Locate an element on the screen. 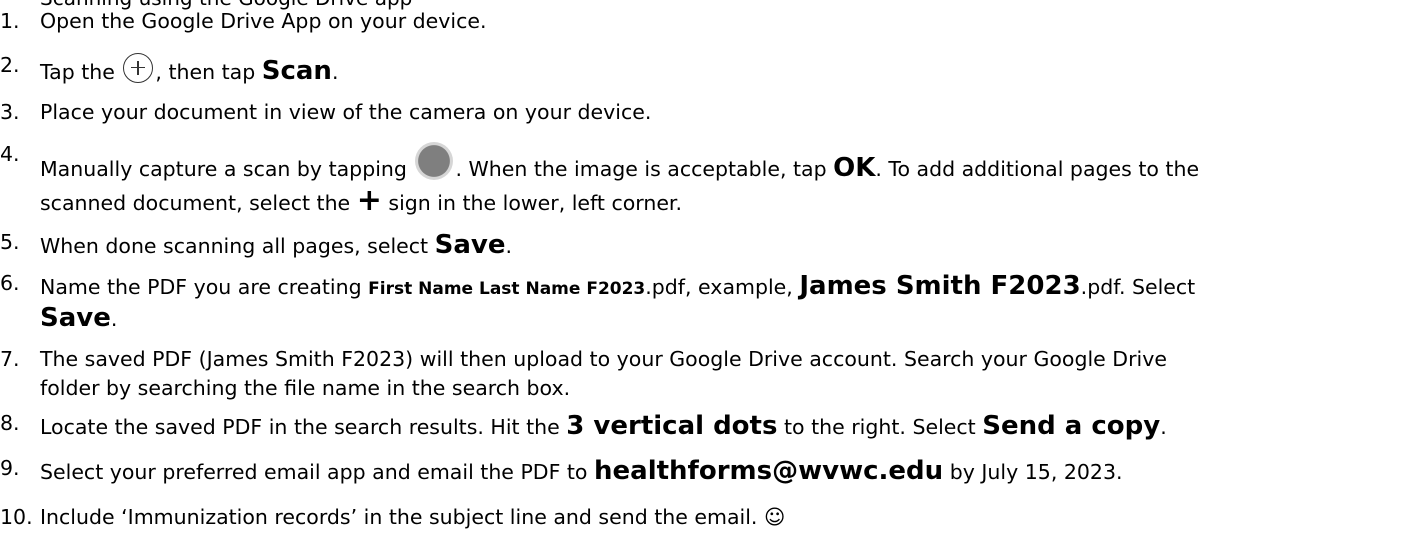 This screenshot has height=555, width=1405. step-text: . When the image is acceptable, tap is located at coordinates (641, 169).